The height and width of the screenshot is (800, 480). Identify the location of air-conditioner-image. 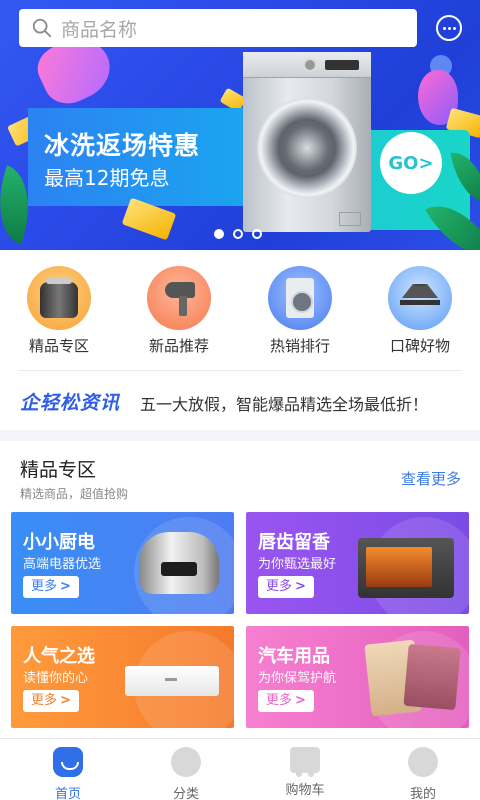
(172, 681).